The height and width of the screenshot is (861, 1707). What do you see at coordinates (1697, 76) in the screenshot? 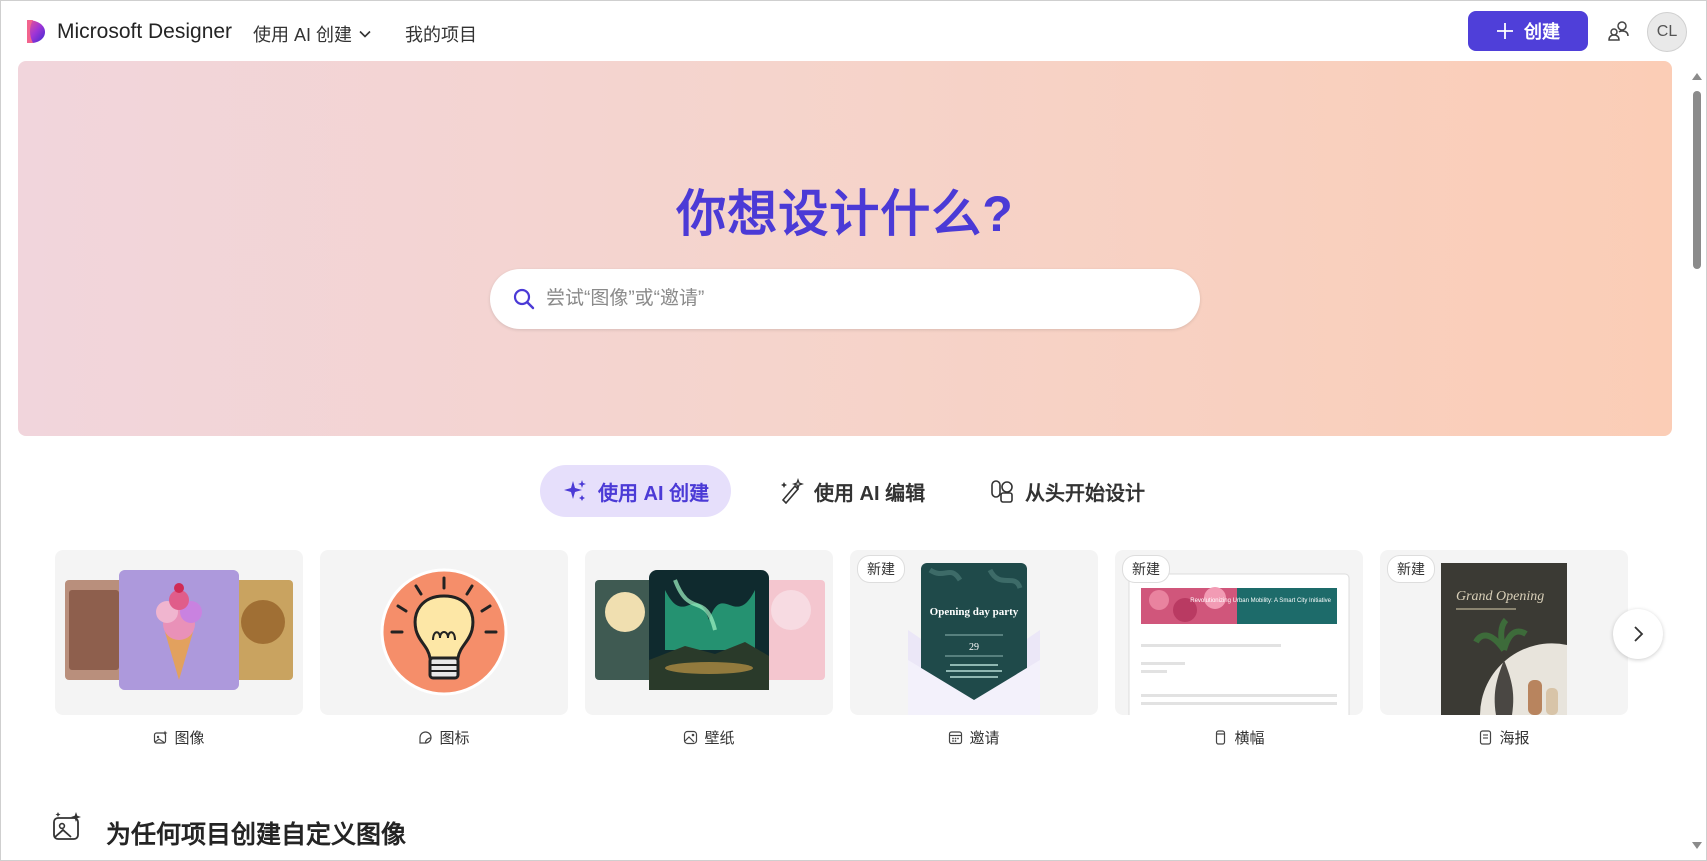
I see `scroll-up-arrow-icon` at bounding box center [1697, 76].